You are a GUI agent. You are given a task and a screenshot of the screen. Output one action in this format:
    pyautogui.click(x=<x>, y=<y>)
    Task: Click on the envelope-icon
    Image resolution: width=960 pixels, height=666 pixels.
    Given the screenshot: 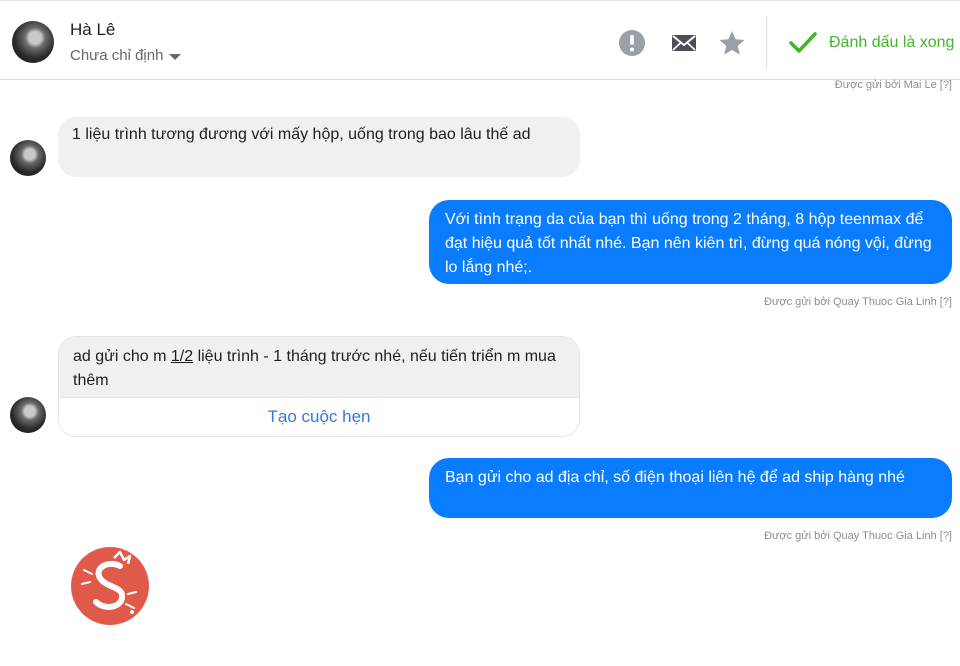 What is the action you would take?
    pyautogui.click(x=684, y=43)
    